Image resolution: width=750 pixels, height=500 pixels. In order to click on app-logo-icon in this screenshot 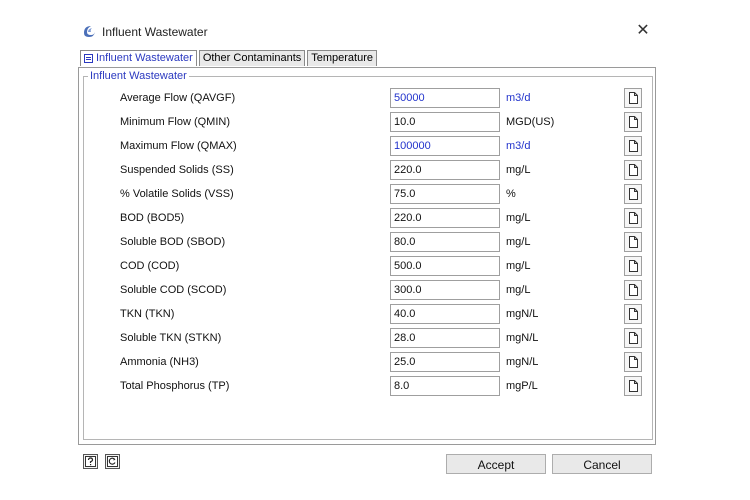, I will do `click(89, 31)`.